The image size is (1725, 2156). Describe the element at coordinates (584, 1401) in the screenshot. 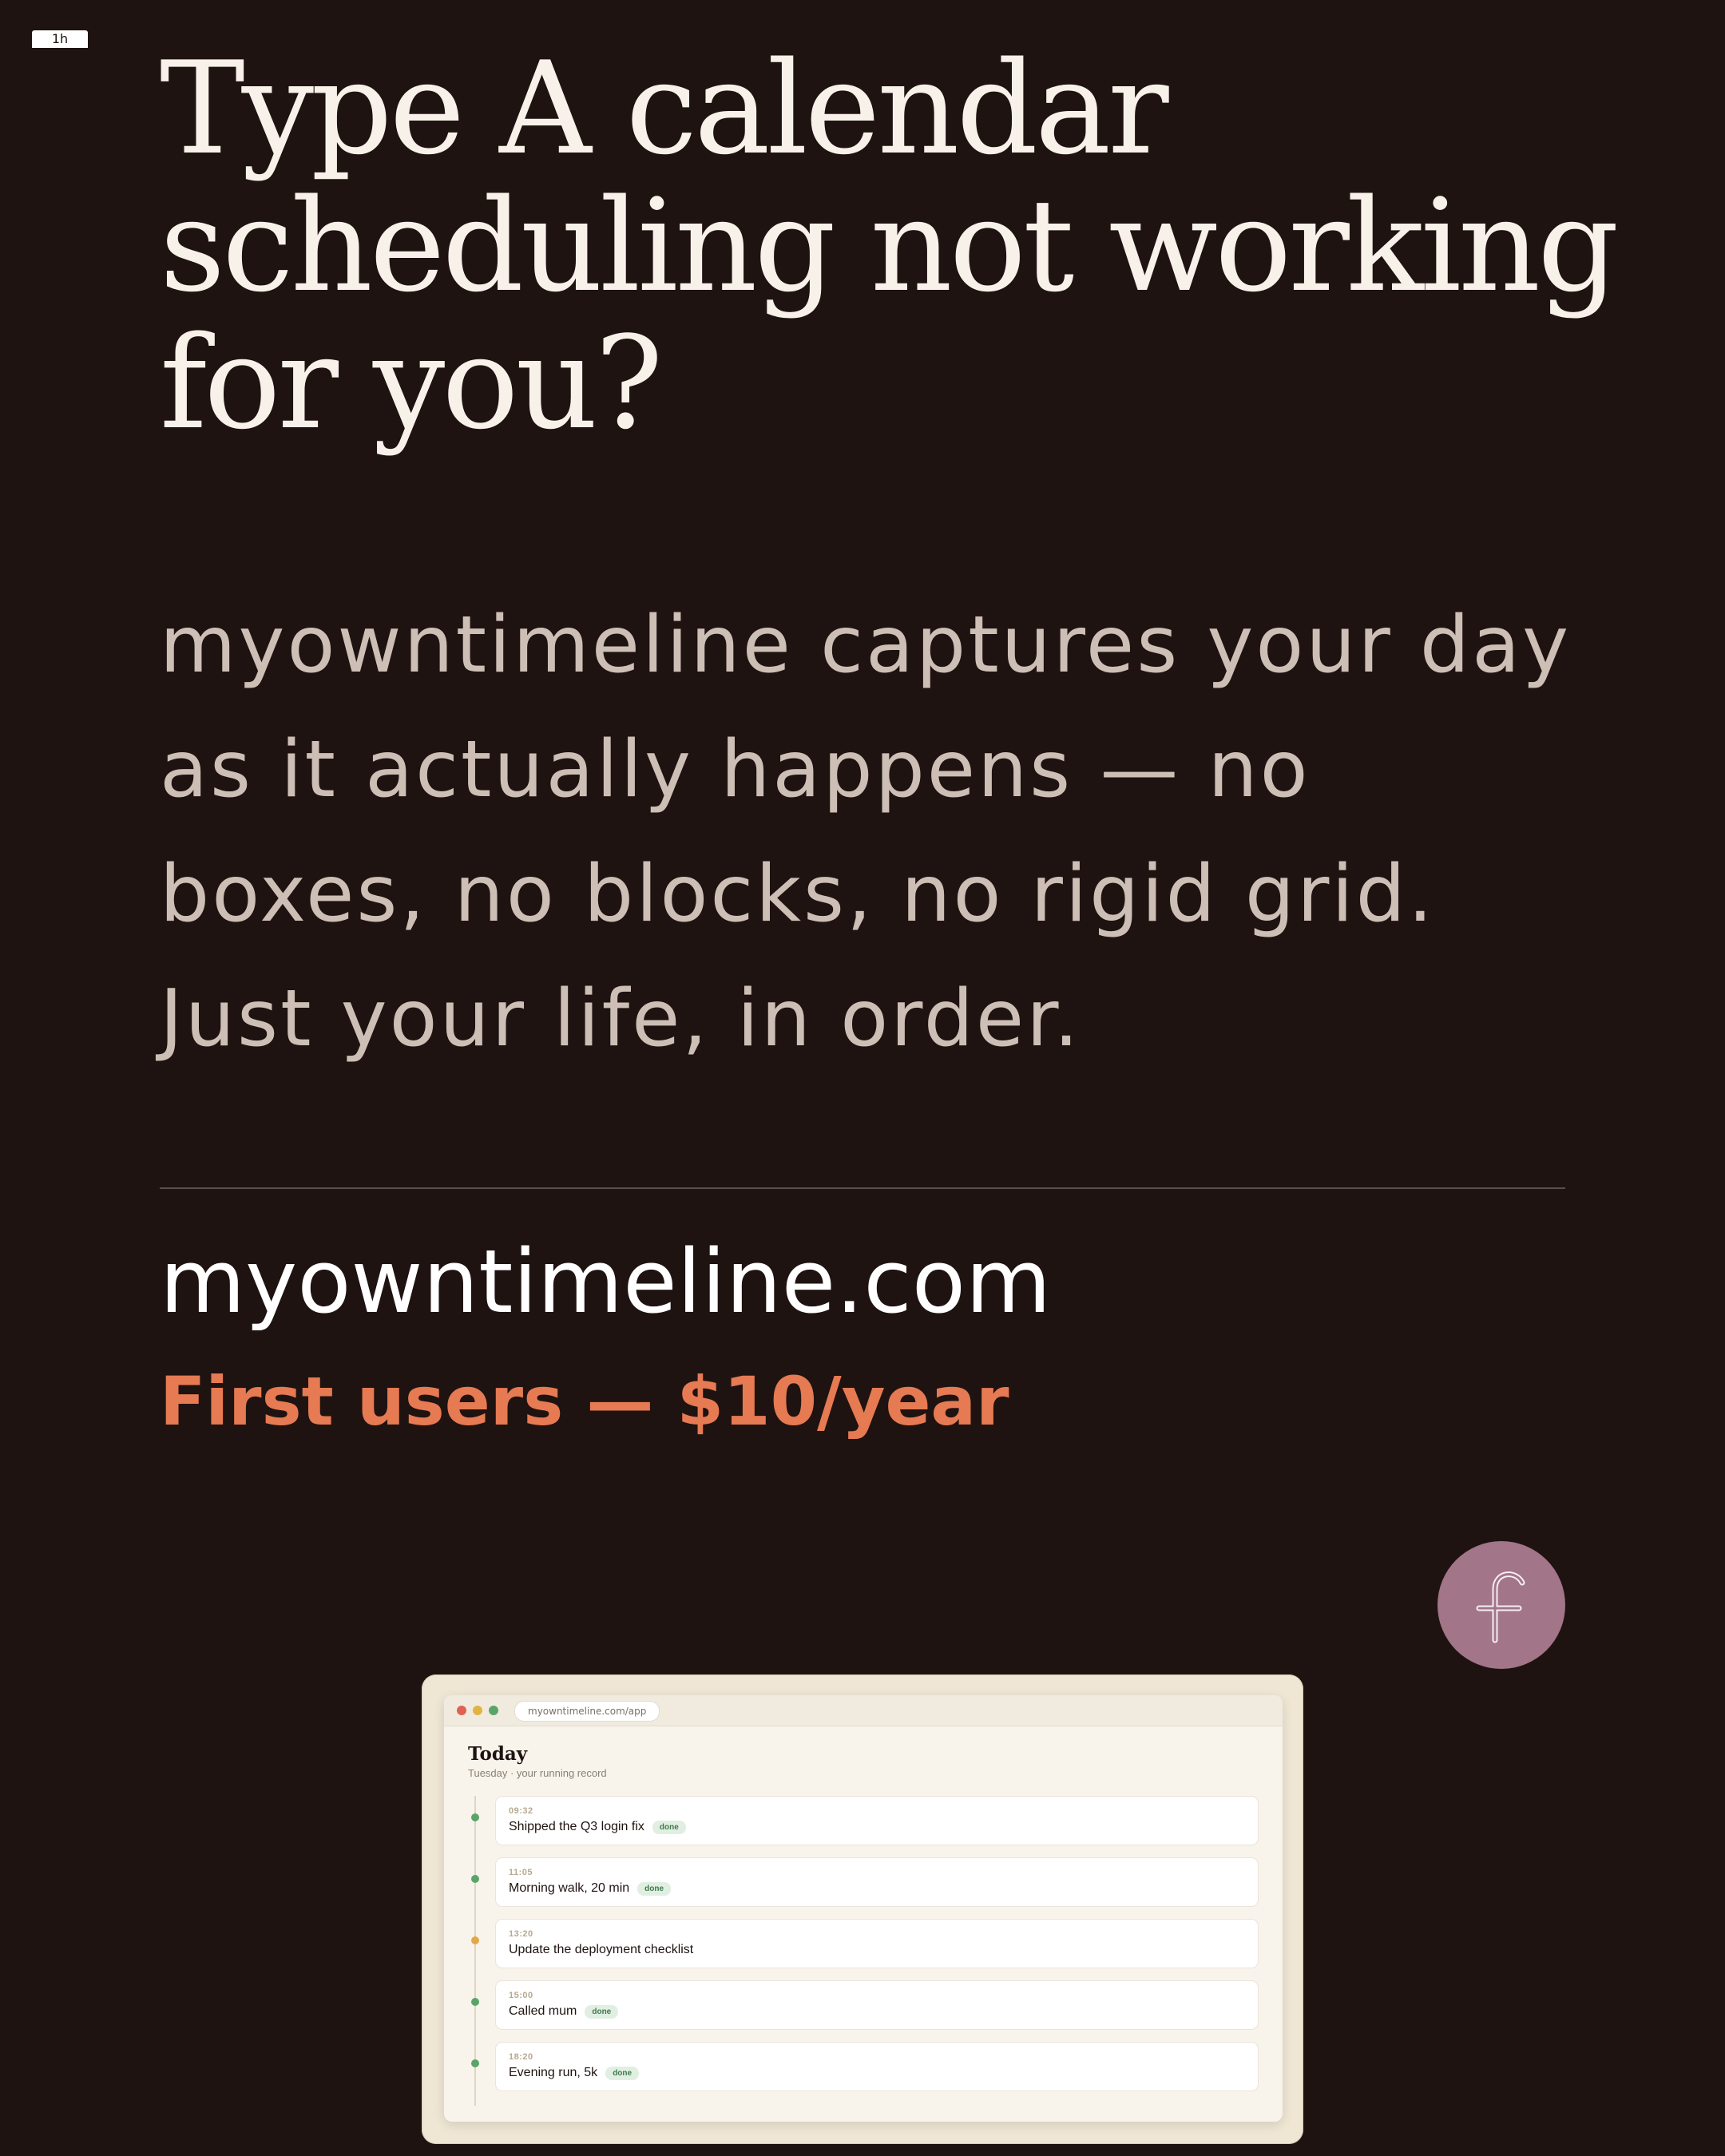

I see `pricing-offer: First users — $10/year` at that location.